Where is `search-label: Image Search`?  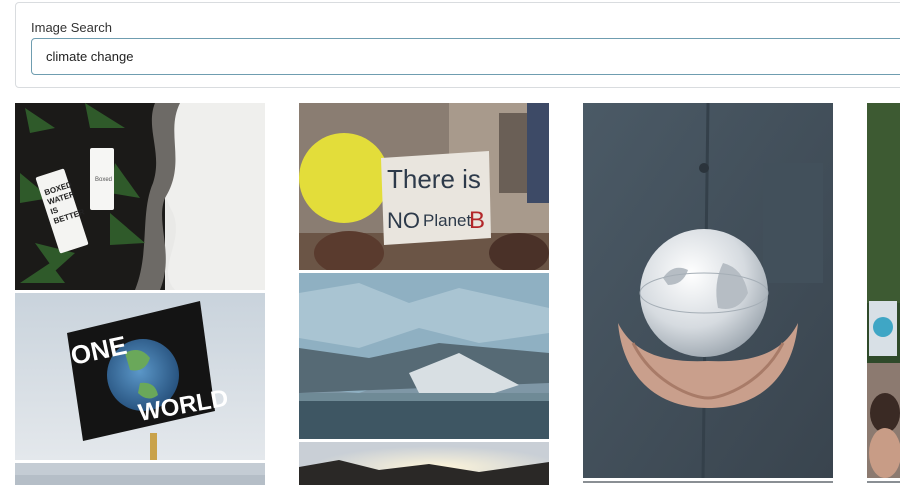
search-label: Image Search is located at coordinates (71, 27).